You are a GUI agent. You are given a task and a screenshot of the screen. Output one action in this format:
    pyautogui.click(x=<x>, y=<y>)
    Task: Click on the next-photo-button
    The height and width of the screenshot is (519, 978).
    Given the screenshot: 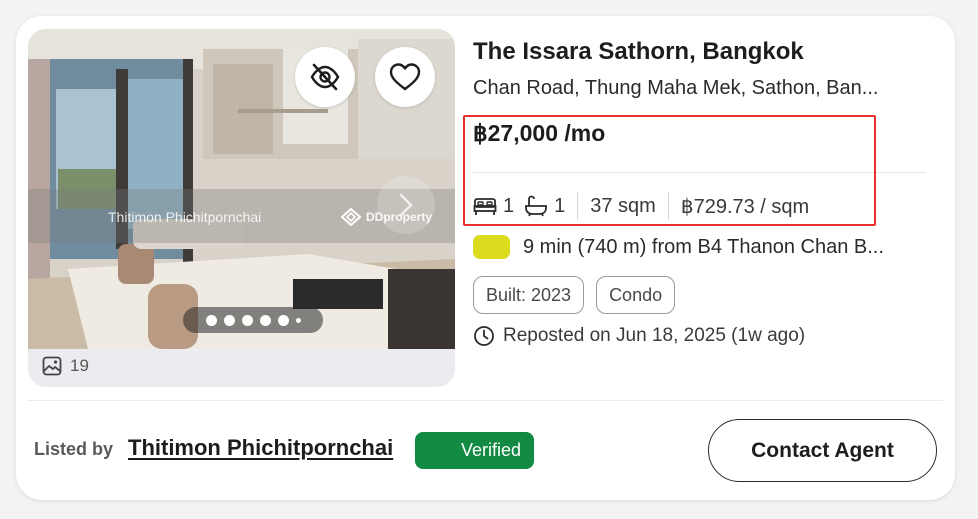 What is the action you would take?
    pyautogui.click(x=406, y=205)
    